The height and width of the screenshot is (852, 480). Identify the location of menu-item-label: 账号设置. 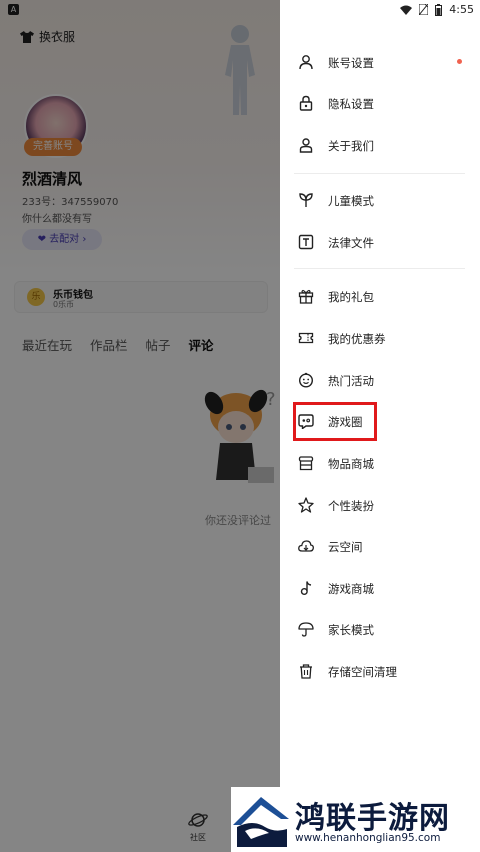
(351, 63).